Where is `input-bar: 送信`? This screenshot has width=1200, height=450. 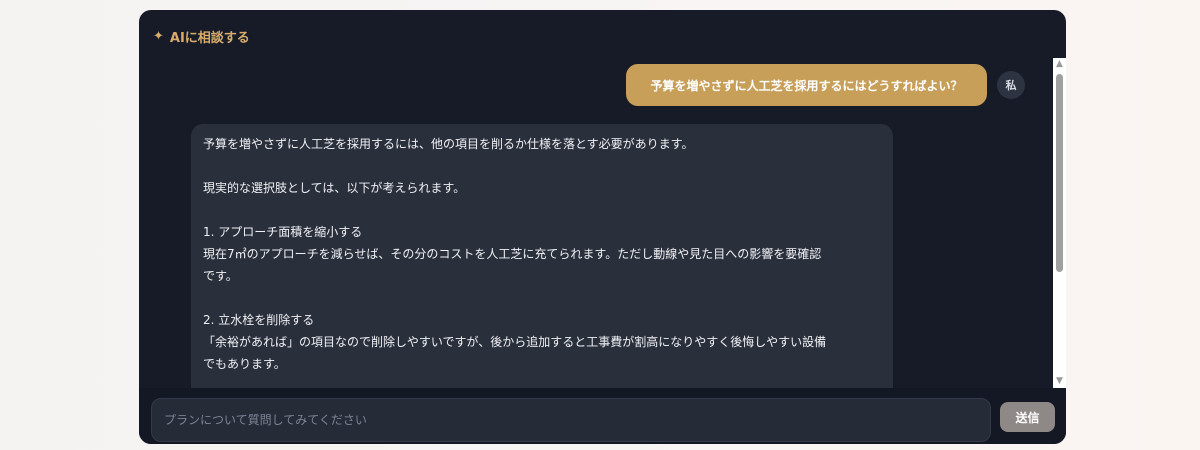 input-bar: 送信 is located at coordinates (602, 416).